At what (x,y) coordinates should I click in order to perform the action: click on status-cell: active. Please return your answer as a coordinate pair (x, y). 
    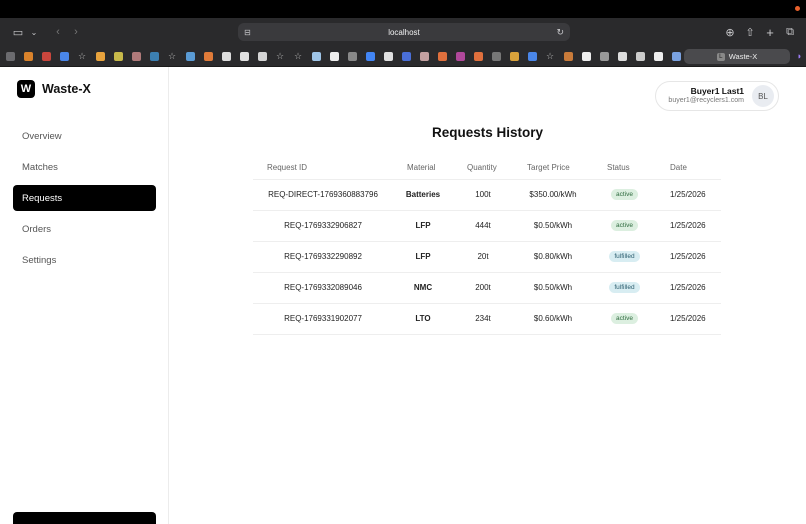
    Looking at the image, I should click on (624, 194).